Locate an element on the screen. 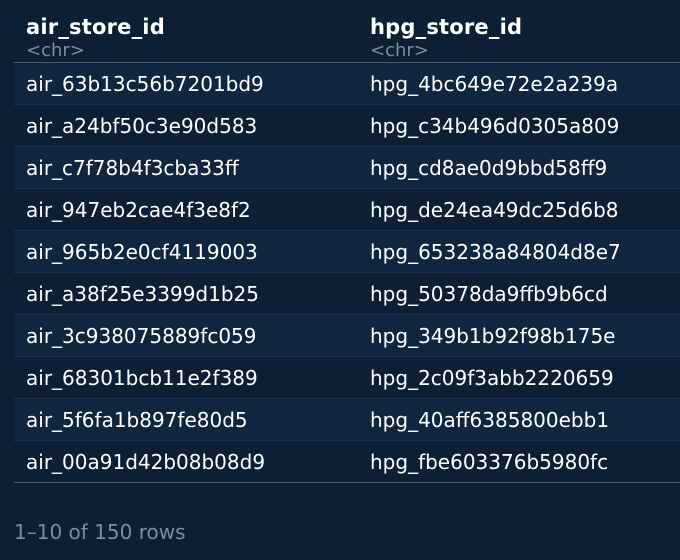 The height and width of the screenshot is (560, 680). pagination-status: 1–10 of 150 rows is located at coordinates (100, 532).